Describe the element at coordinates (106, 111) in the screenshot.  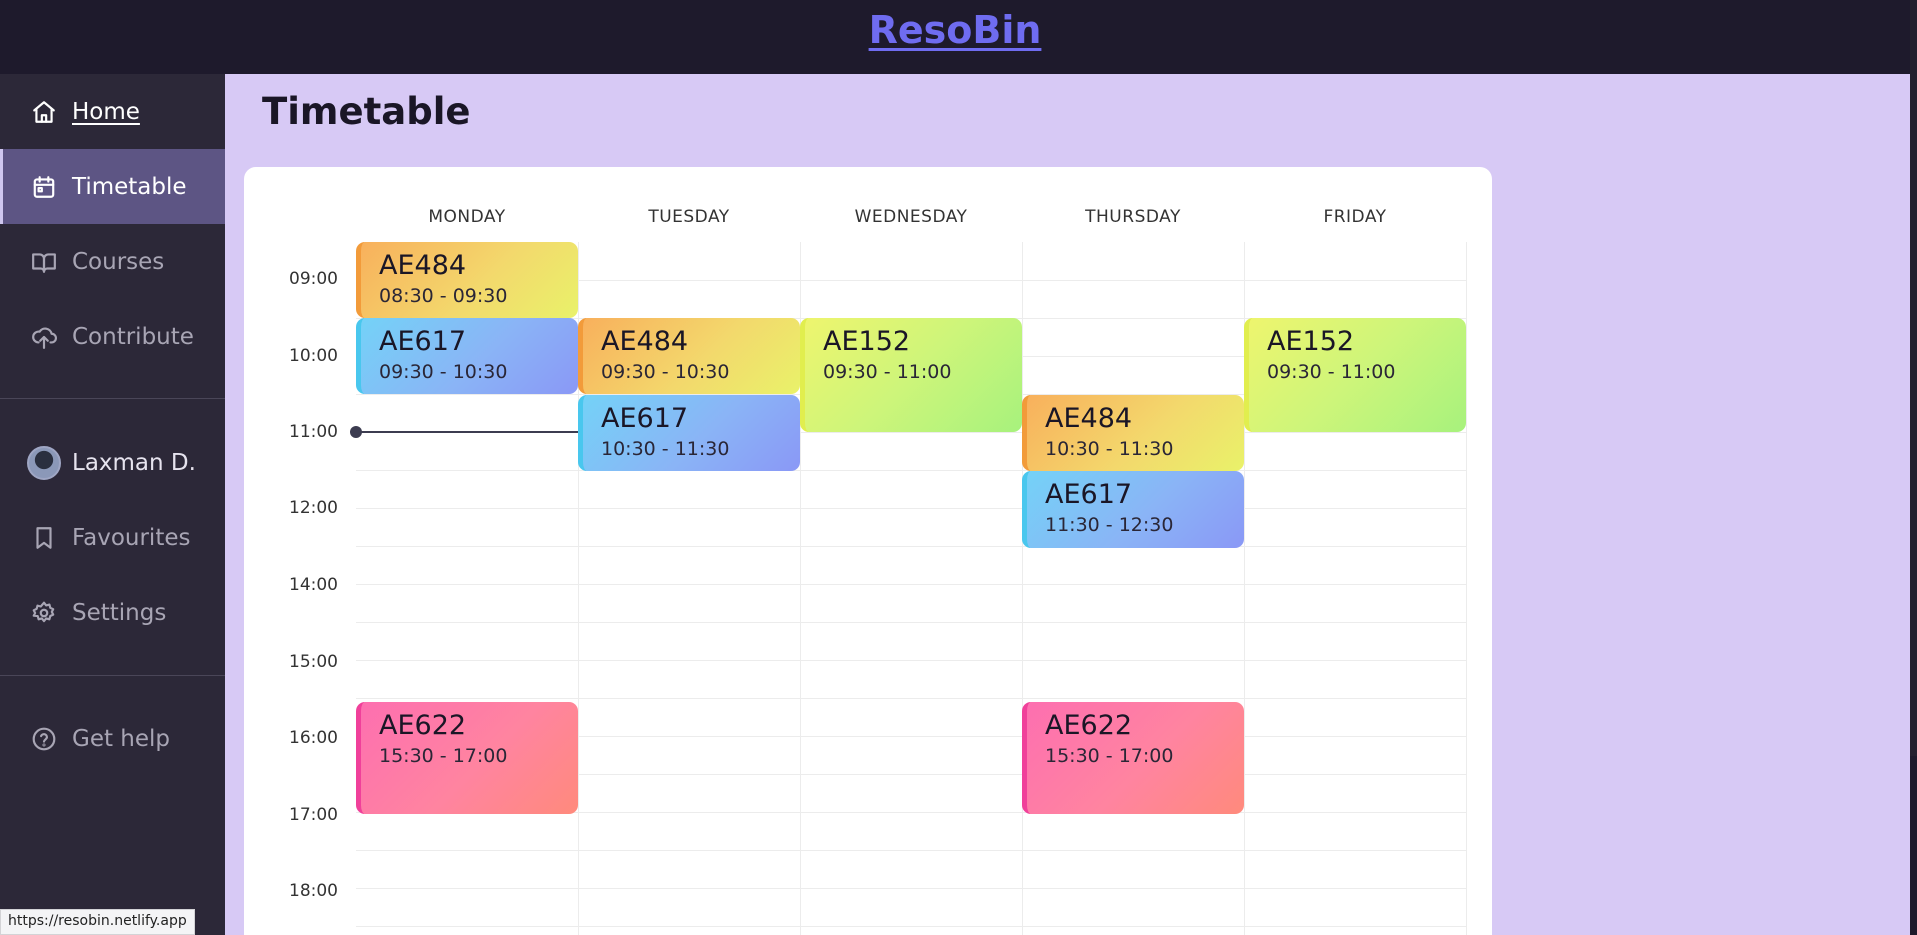
I see `sidebar-item-label: Home` at that location.